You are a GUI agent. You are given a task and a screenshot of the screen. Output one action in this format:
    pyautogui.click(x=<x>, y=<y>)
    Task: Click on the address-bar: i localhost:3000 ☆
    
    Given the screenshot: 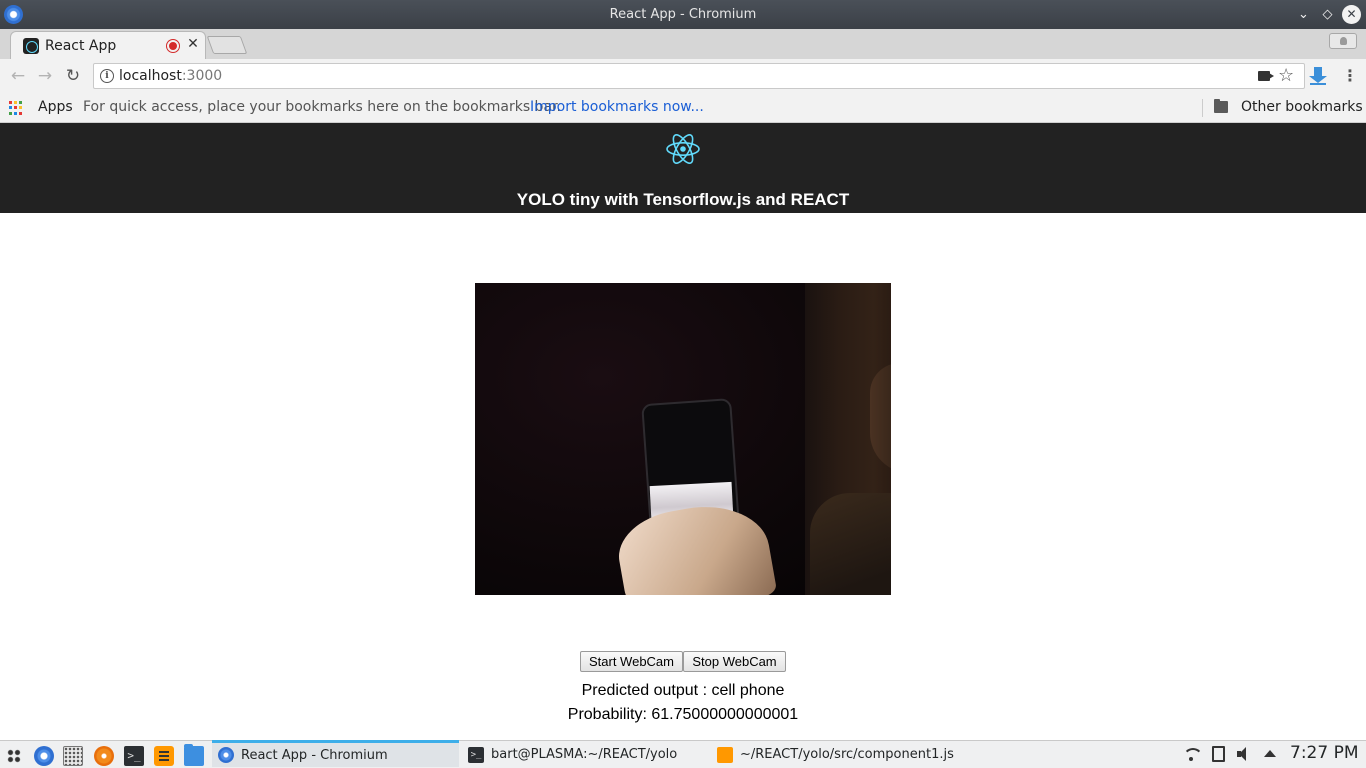 What is the action you would take?
    pyautogui.click(x=699, y=76)
    